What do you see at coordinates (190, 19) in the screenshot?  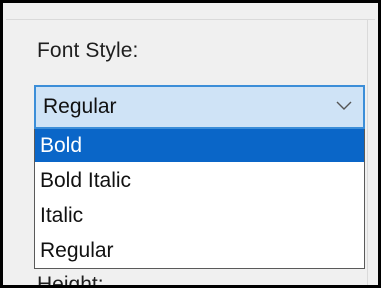 I see `top-divider` at bounding box center [190, 19].